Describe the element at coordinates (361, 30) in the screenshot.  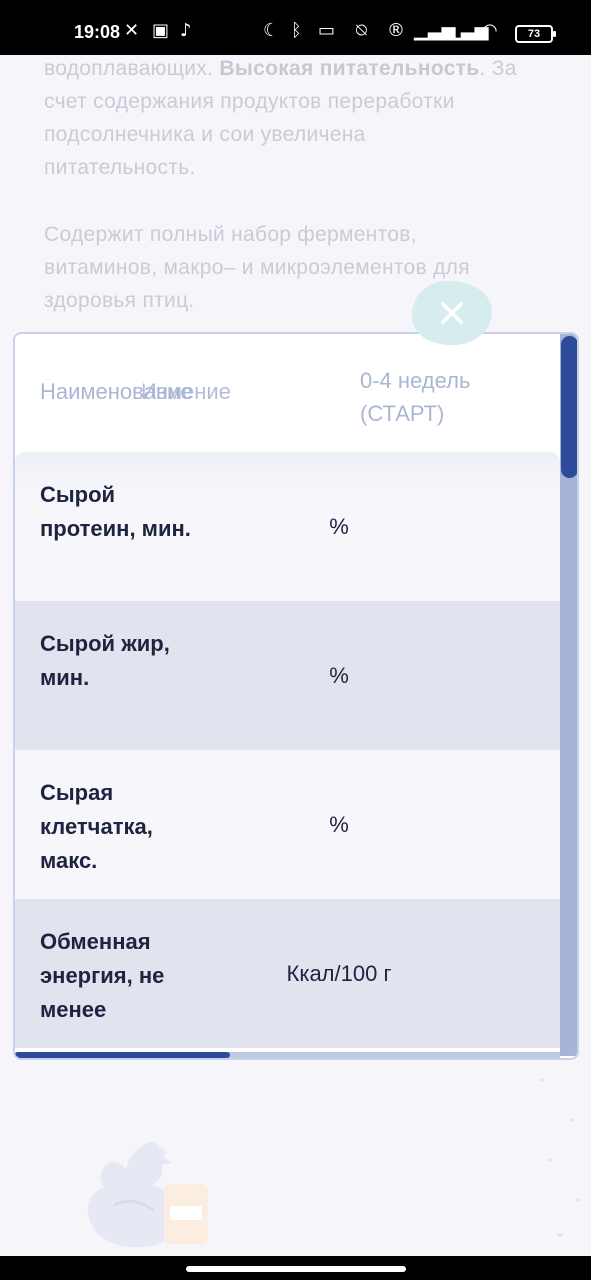
I see `alarm-off-icon: ⍉` at that location.